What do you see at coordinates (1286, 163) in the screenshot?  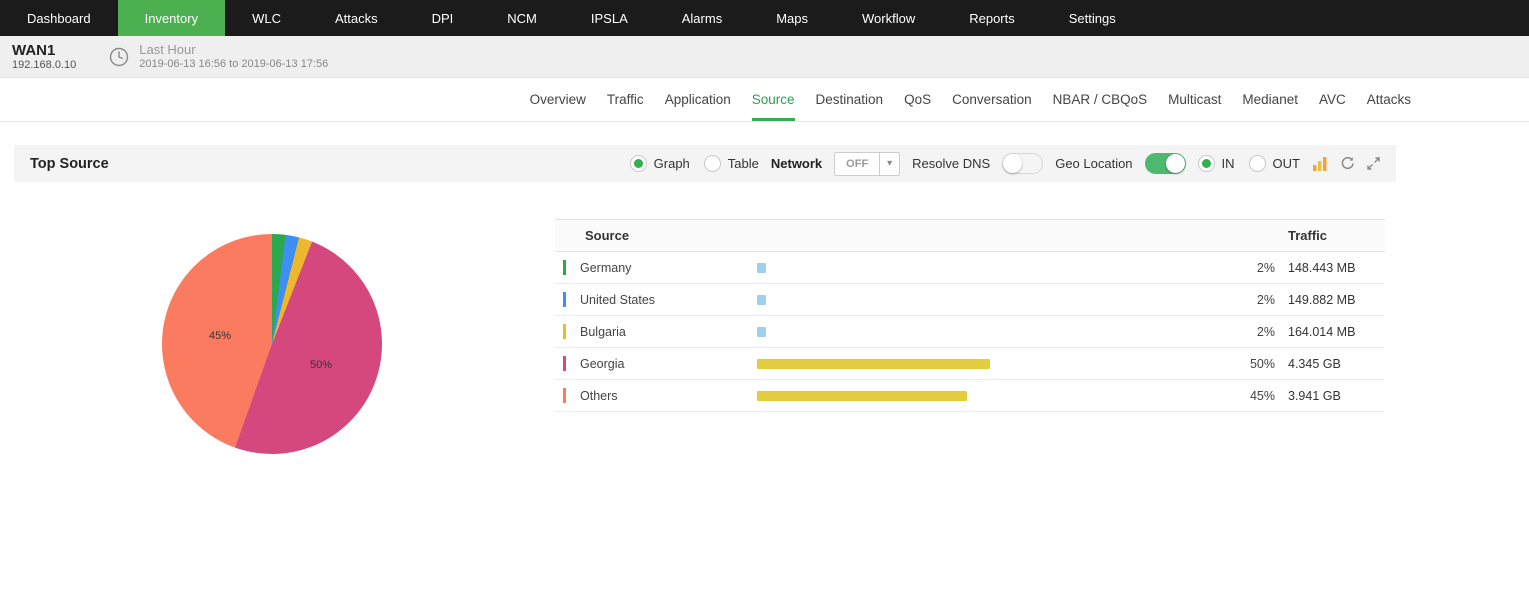 I see `direction-option-label: OUT` at bounding box center [1286, 163].